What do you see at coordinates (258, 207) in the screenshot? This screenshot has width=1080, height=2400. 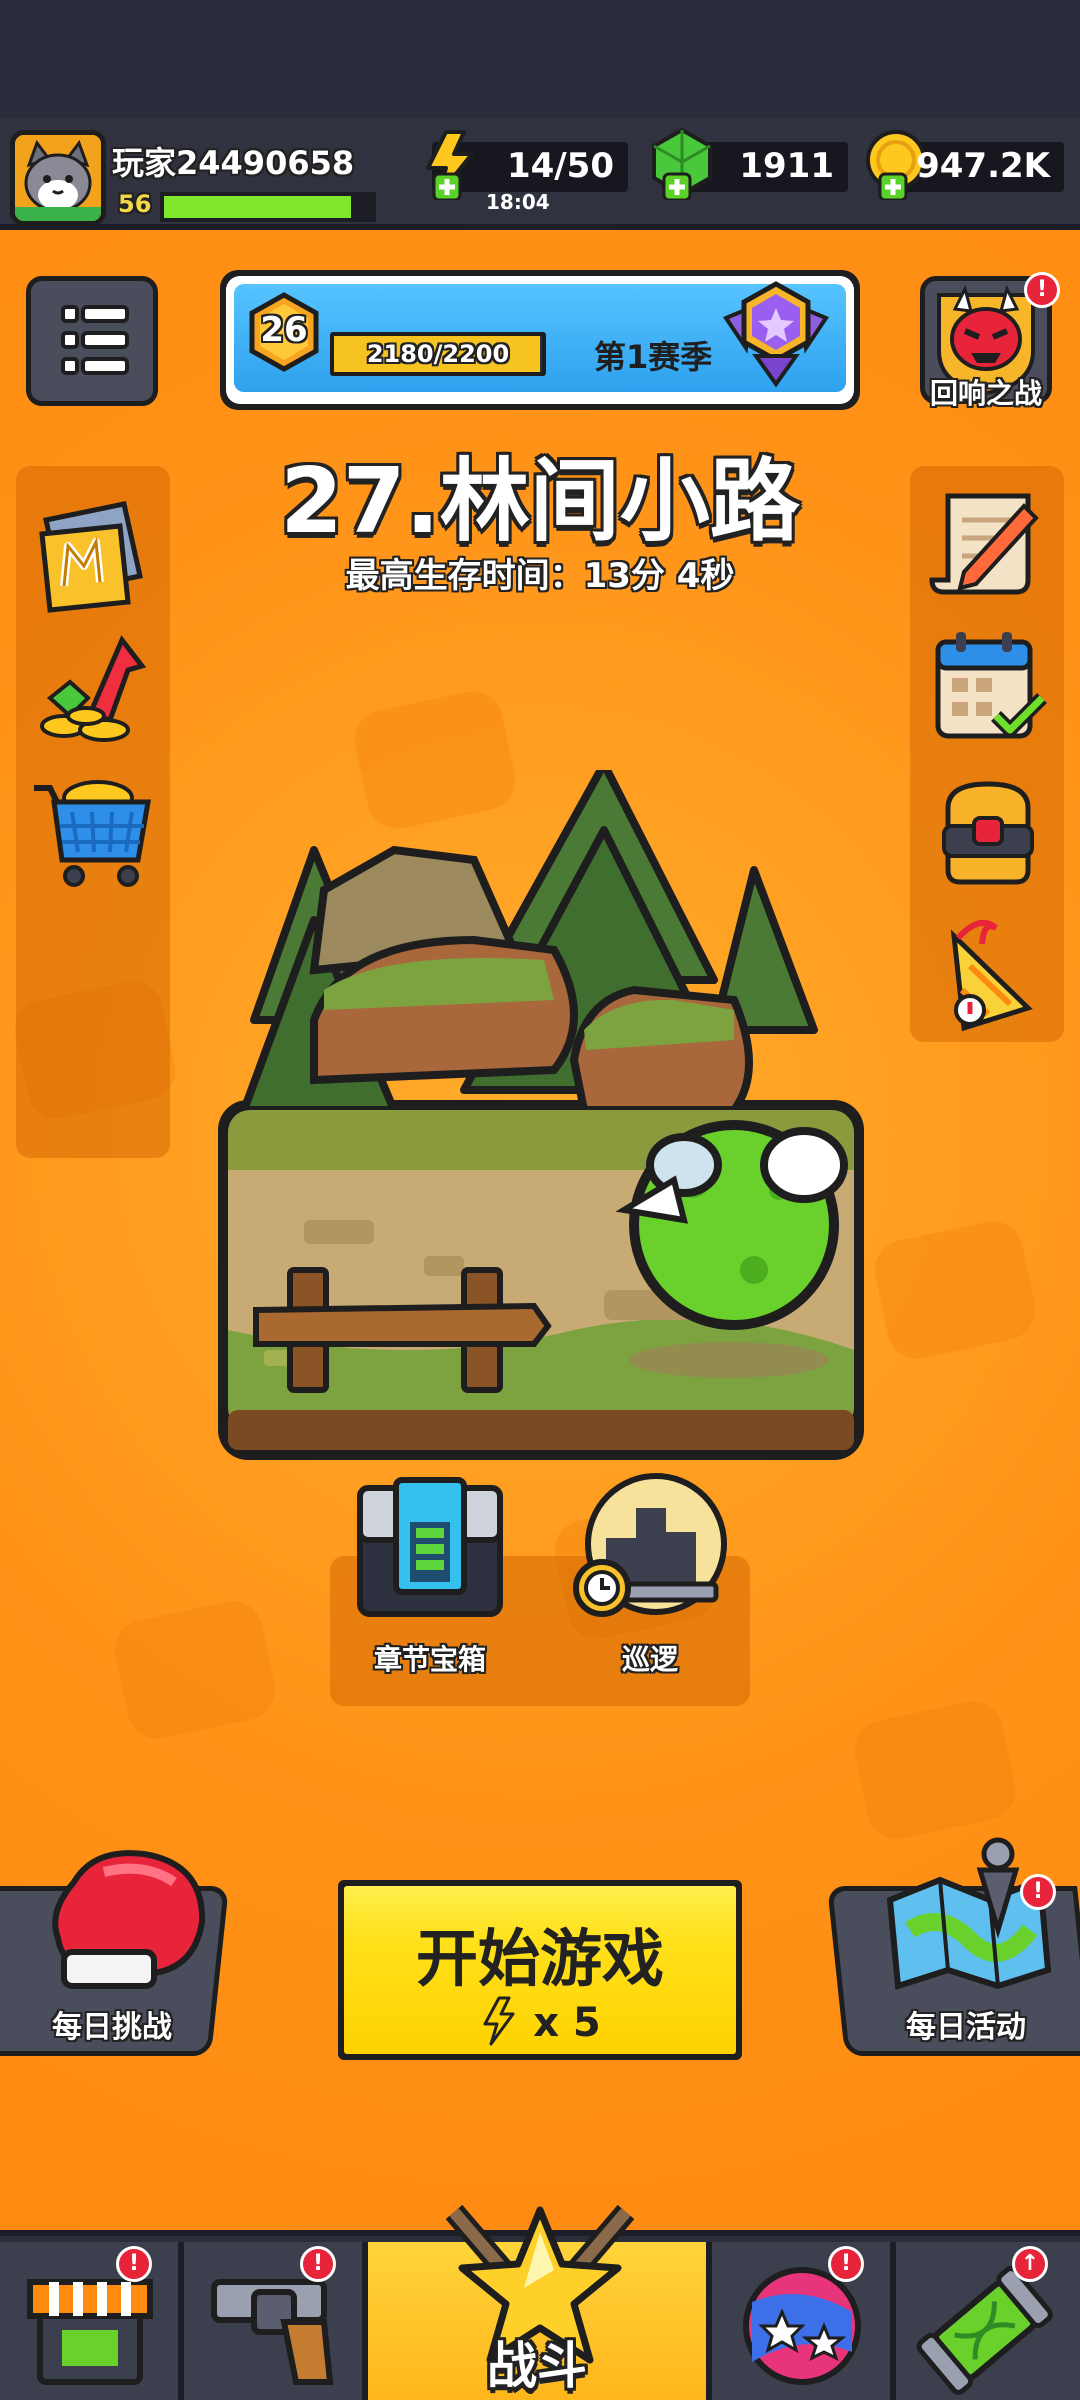 I see `player-xp-fill` at bounding box center [258, 207].